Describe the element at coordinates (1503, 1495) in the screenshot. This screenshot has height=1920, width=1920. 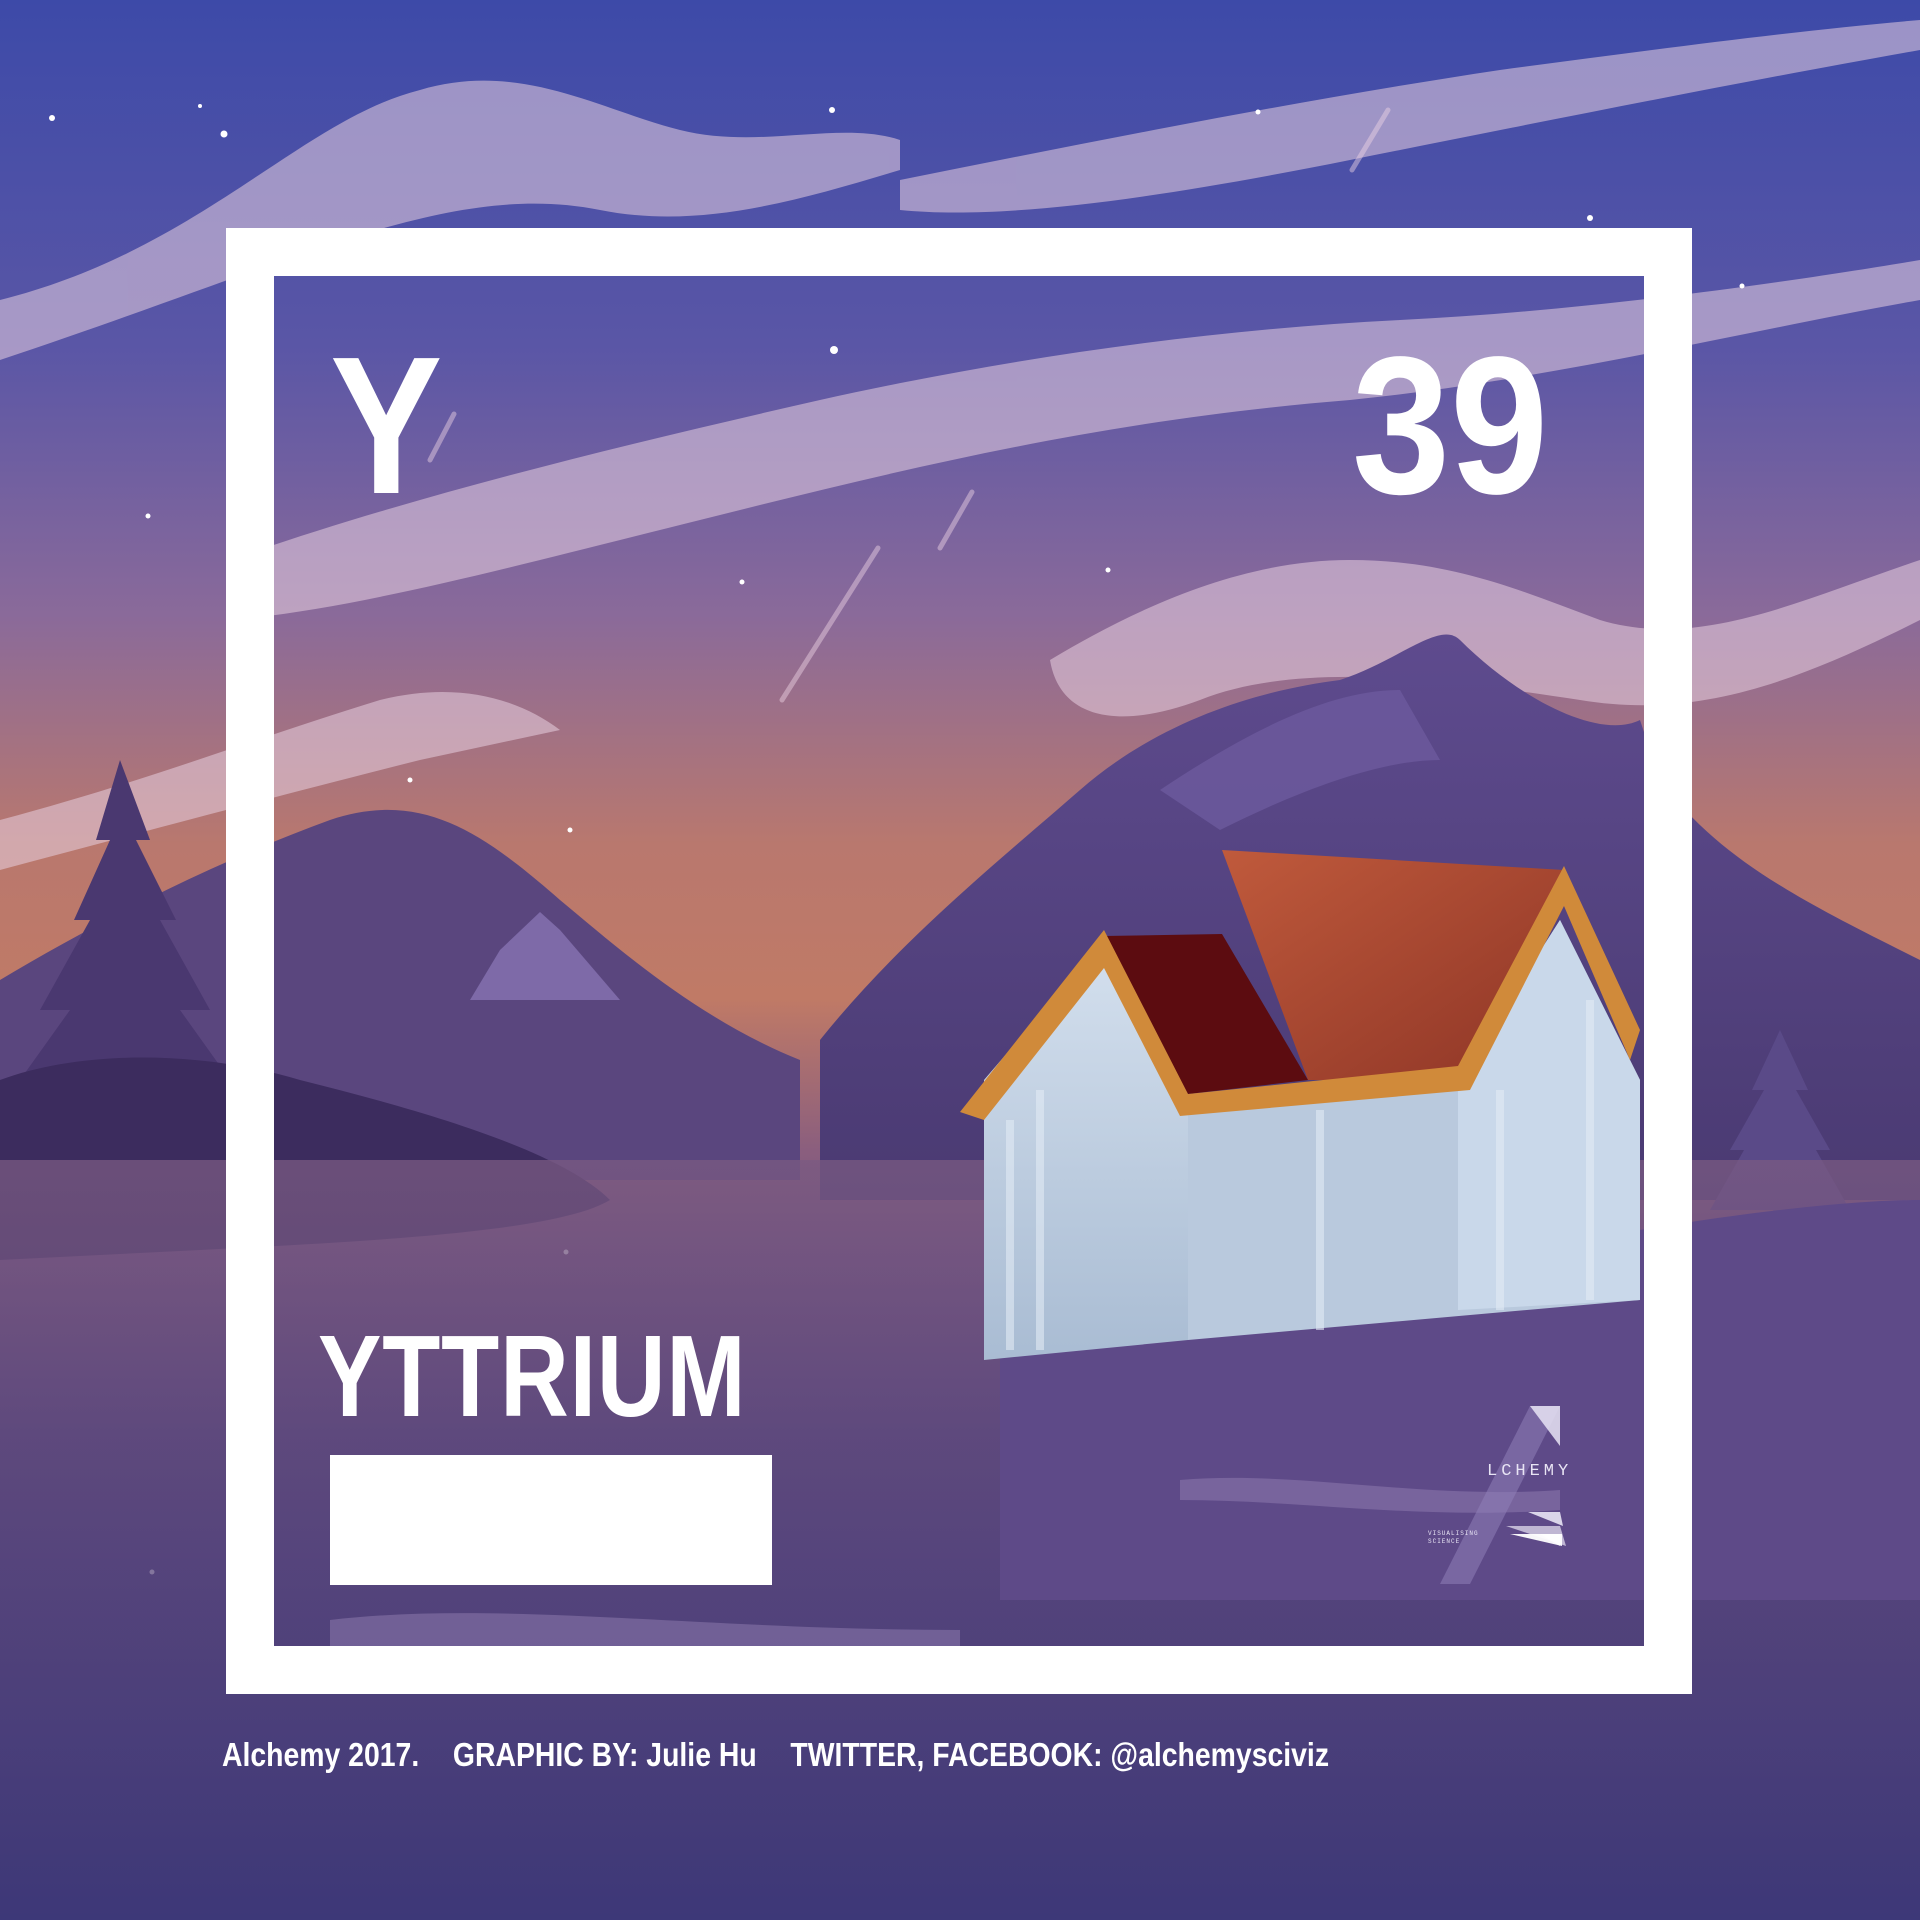
I see `alchemy-a-logo-icon` at that location.